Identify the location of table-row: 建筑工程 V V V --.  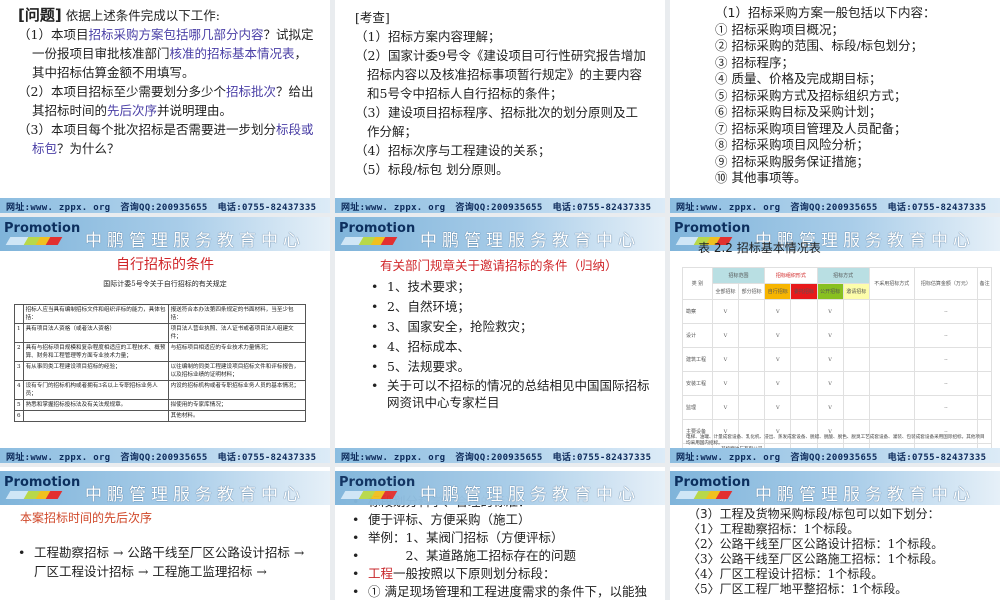
(837, 359).